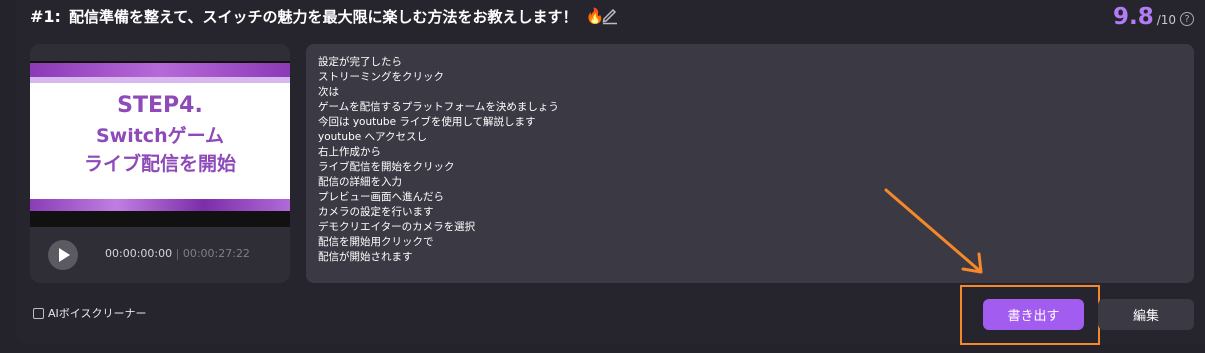 Image resolution: width=1205 pixels, height=353 pixels. What do you see at coordinates (933, 231) in the screenshot?
I see `annotation-arrow-icon` at bounding box center [933, 231].